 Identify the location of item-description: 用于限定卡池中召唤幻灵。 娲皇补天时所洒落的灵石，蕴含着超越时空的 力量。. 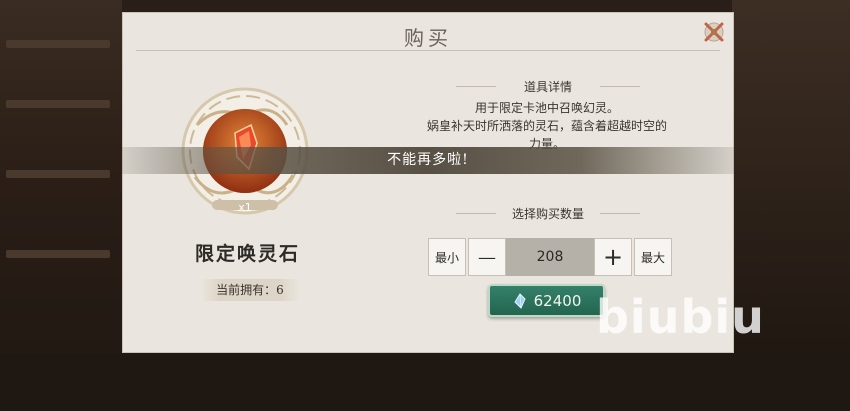
(547, 126).